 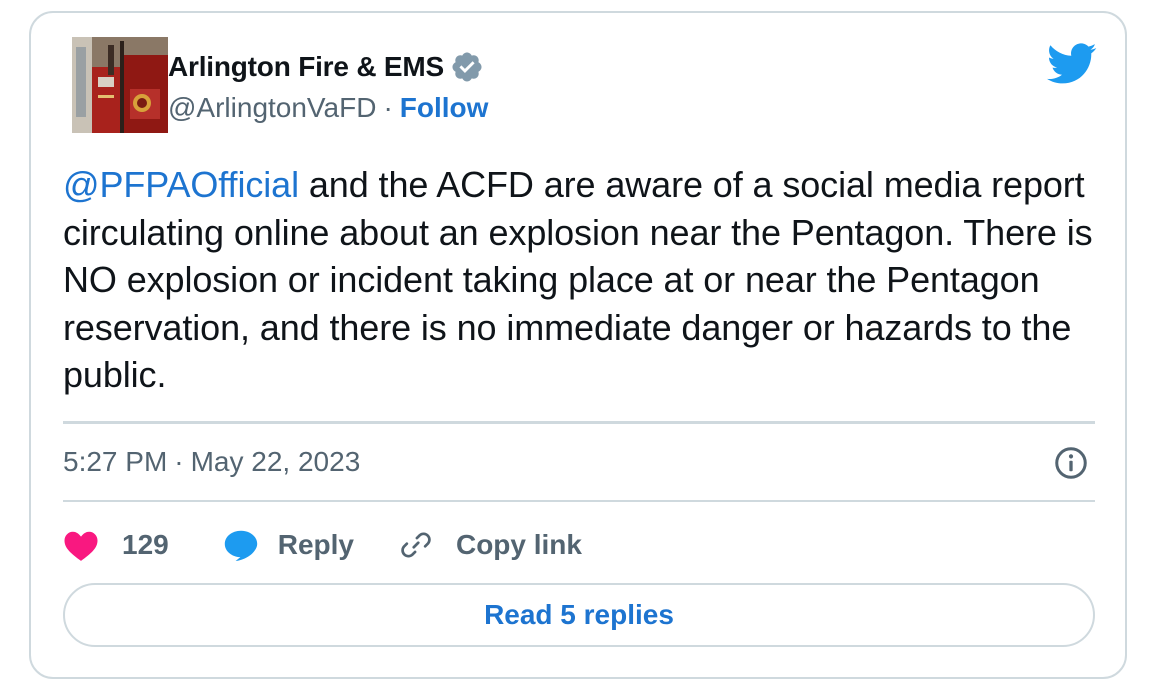 What do you see at coordinates (115, 462) in the screenshot?
I see `tweet-time: 5:27 PM` at bounding box center [115, 462].